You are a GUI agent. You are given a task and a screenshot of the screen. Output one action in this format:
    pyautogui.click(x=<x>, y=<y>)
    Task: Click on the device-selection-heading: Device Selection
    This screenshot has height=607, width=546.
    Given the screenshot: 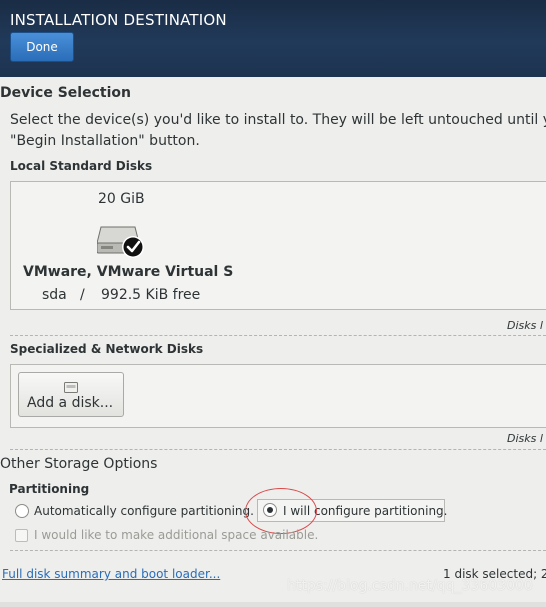 What is the action you would take?
    pyautogui.click(x=65, y=93)
    